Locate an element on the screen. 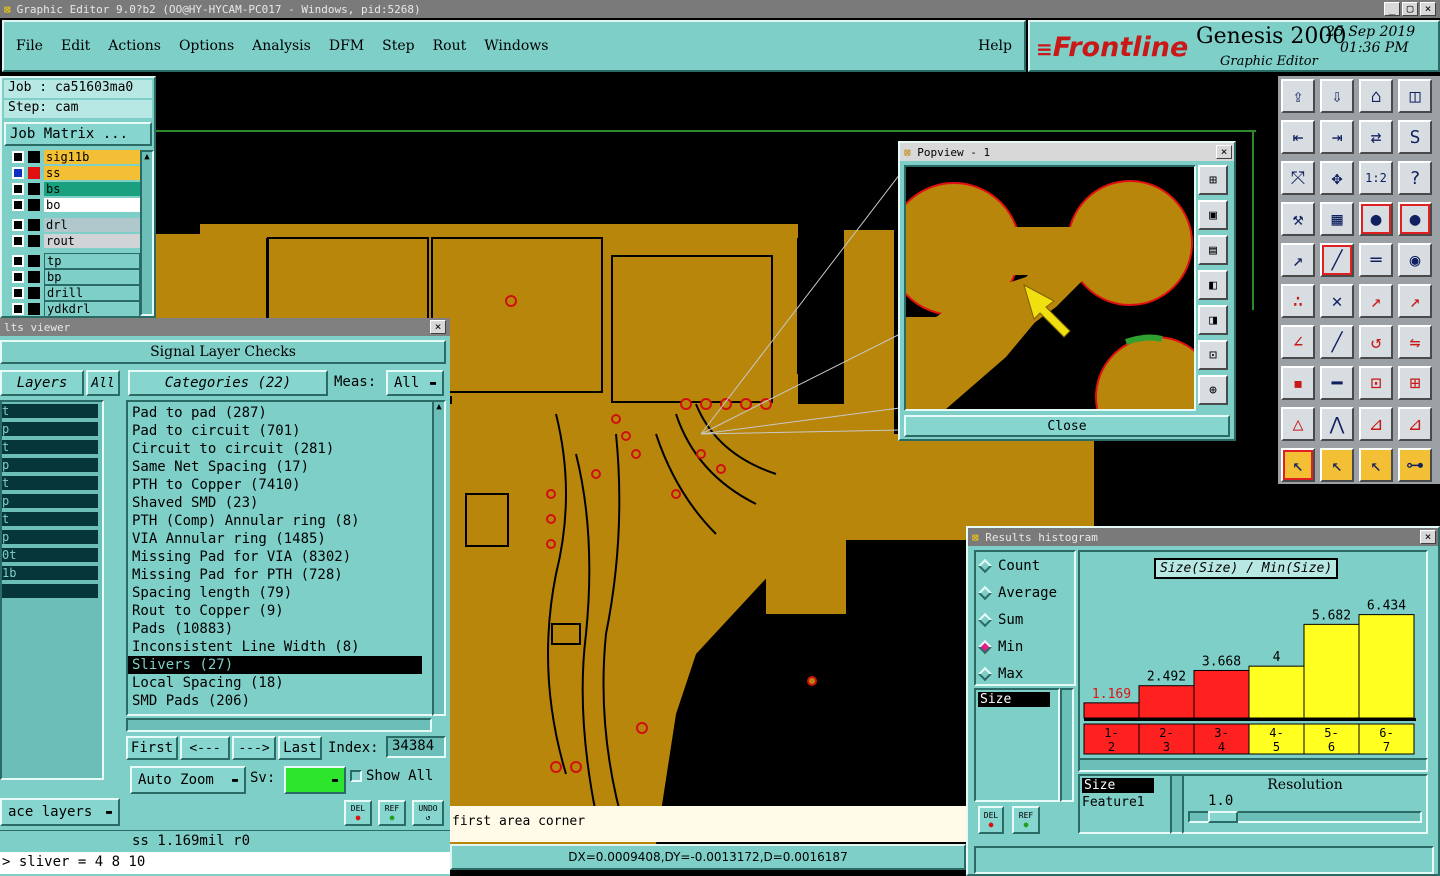 Image resolution: width=1440 pixels, height=876 pixels. histogram-list-scrollbar is located at coordinates (1067, 745).